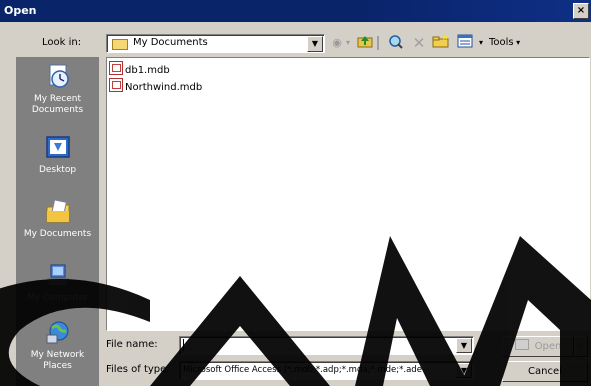 The image size is (591, 386). I want to click on file-name-input: ▼, so click(326, 345).